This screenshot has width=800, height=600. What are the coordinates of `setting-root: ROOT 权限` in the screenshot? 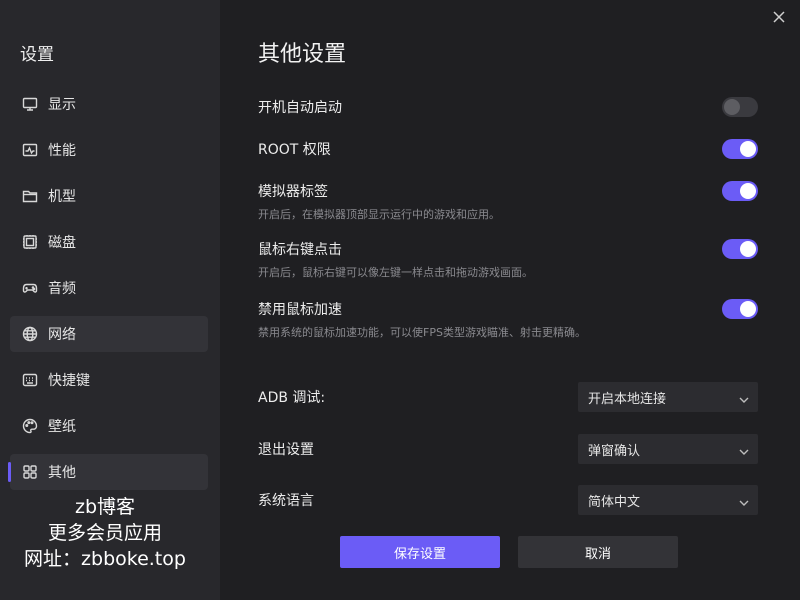 It's located at (509, 149).